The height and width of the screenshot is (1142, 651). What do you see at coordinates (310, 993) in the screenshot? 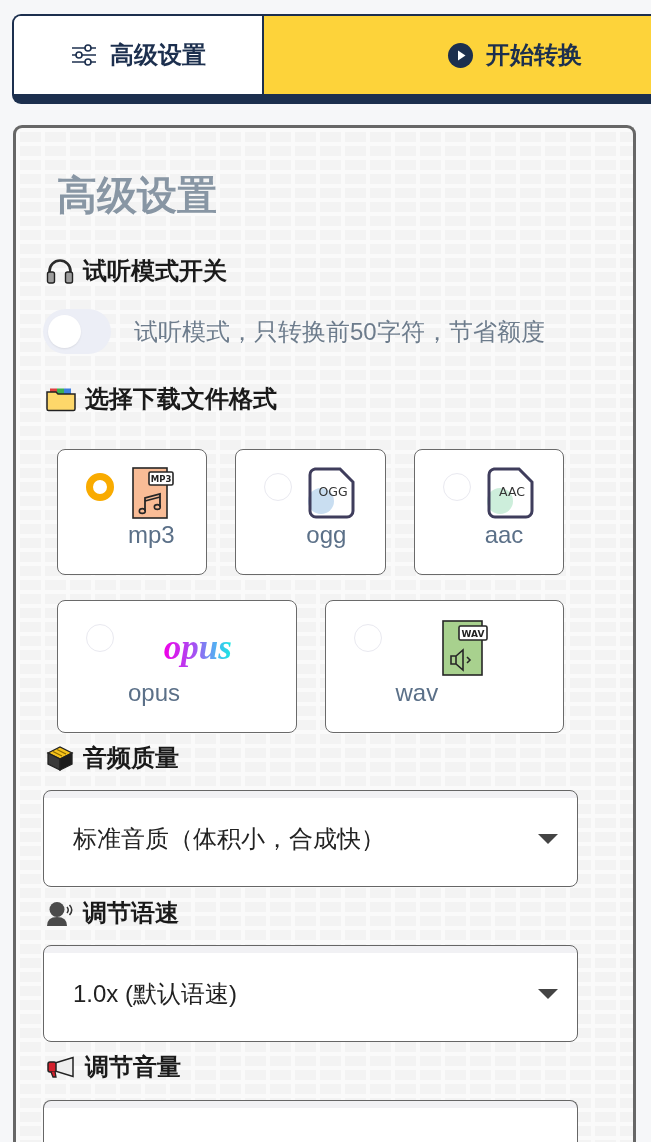
I see `dropdown-field: 1.0x (默认语速)` at bounding box center [310, 993].